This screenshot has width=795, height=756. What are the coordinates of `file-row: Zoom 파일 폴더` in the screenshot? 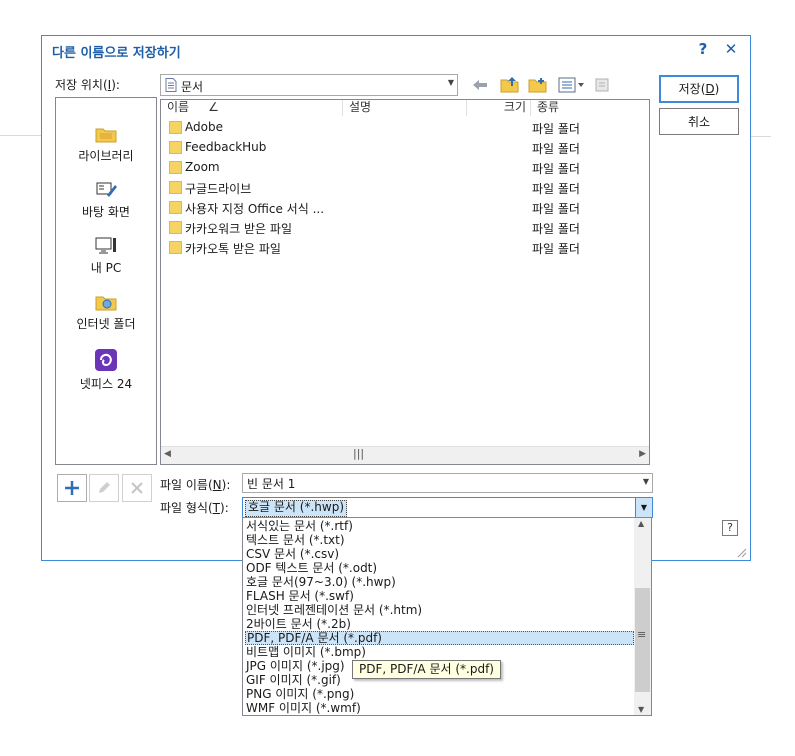 It's located at (405, 168).